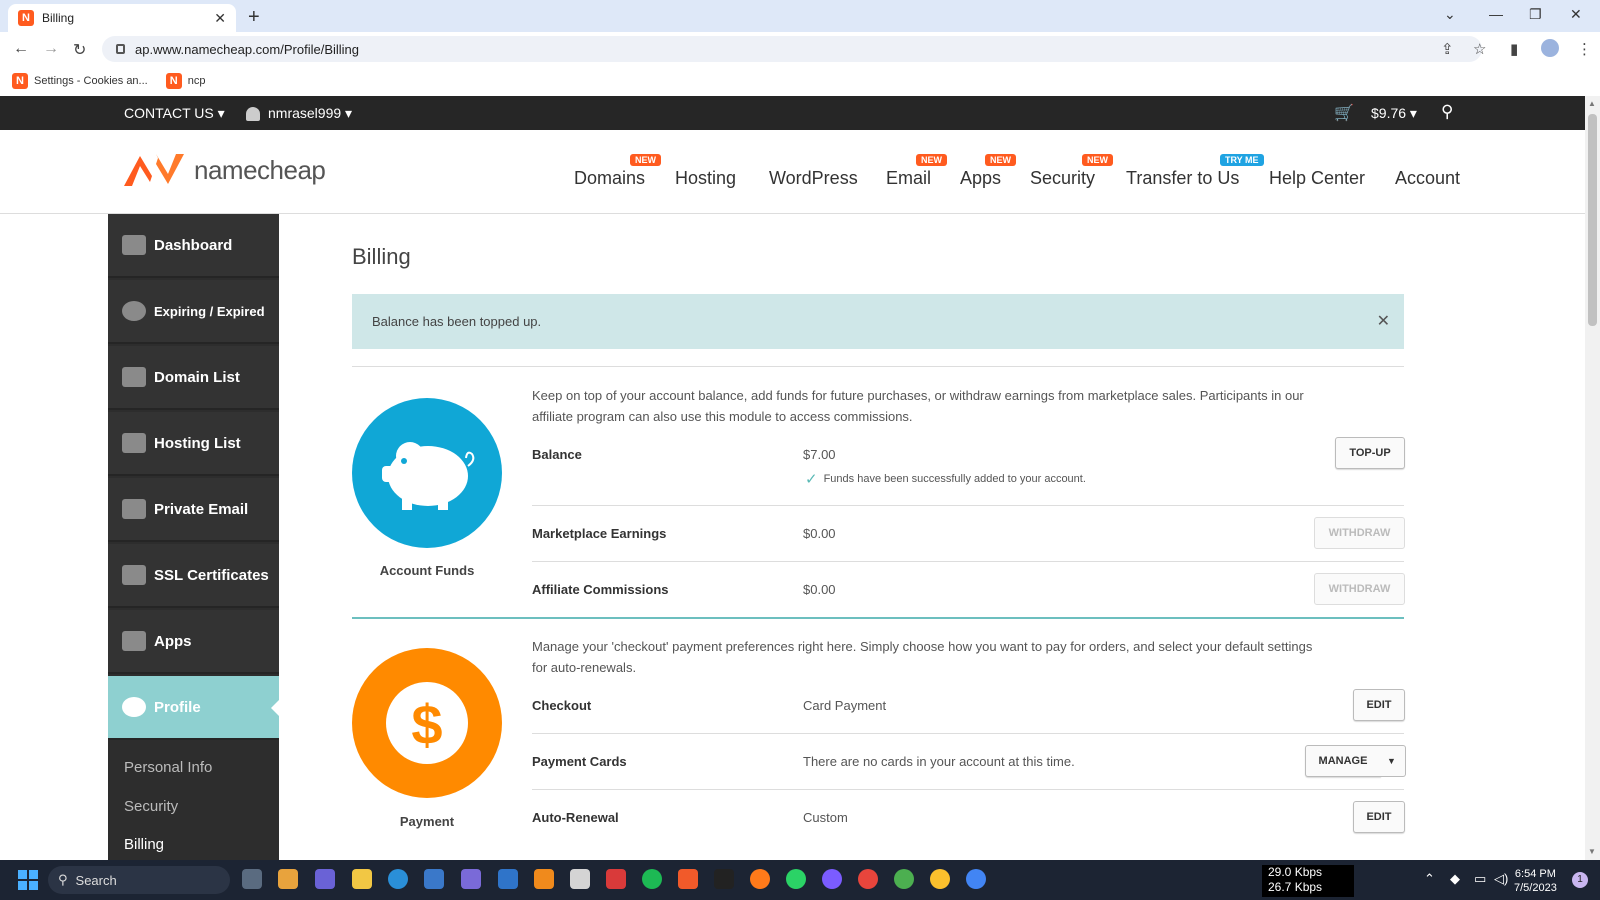 The image size is (1600, 900). Describe the element at coordinates (1535, 14) in the screenshot. I see `restore-icon: ❐` at that location.